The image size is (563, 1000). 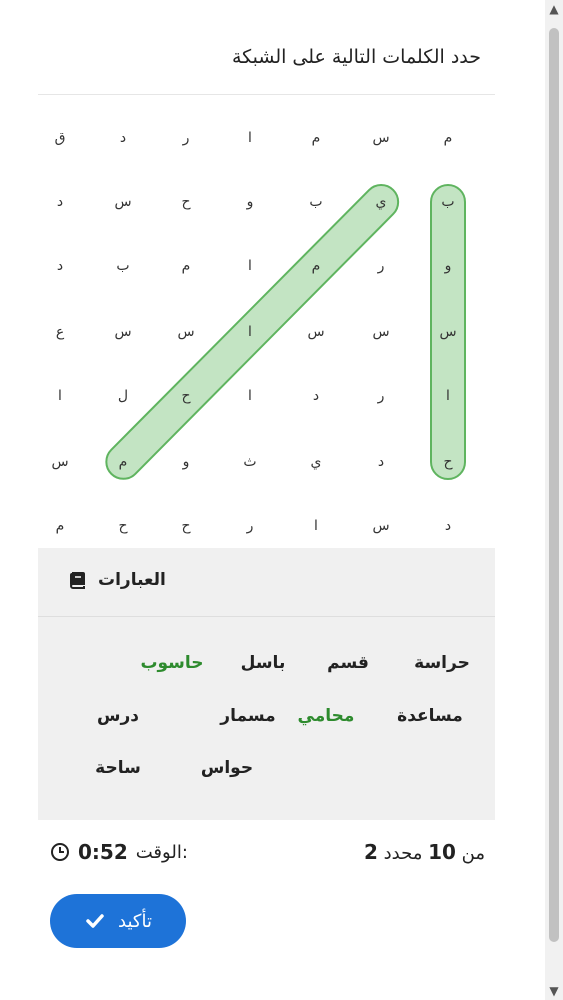 I want to click on phrase-word: مساعدة, so click(x=430, y=716).